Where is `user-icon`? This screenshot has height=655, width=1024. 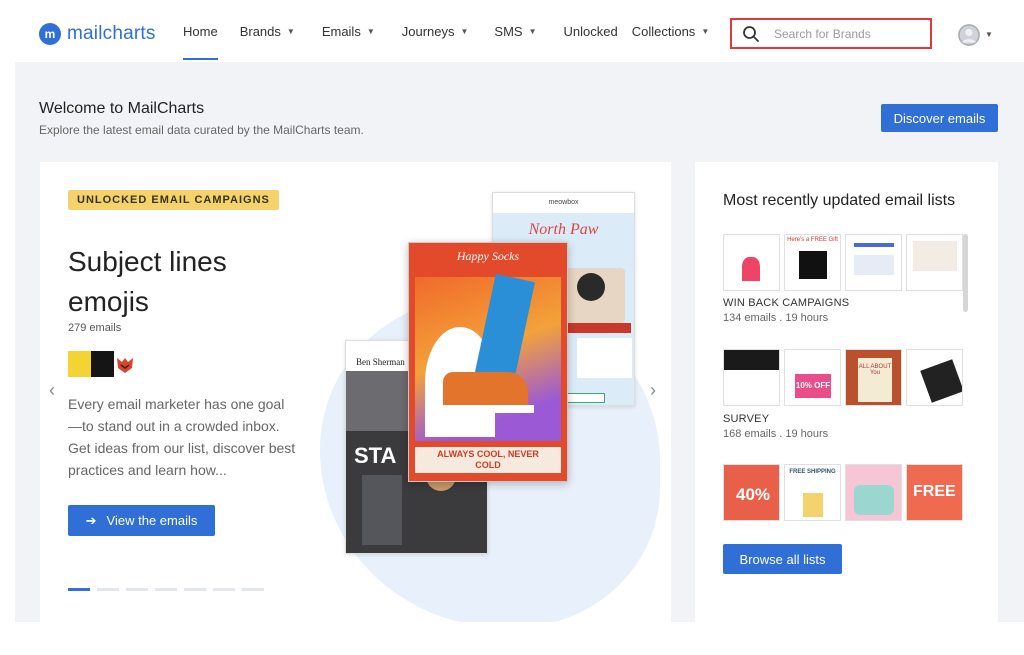
user-icon is located at coordinates (969, 35).